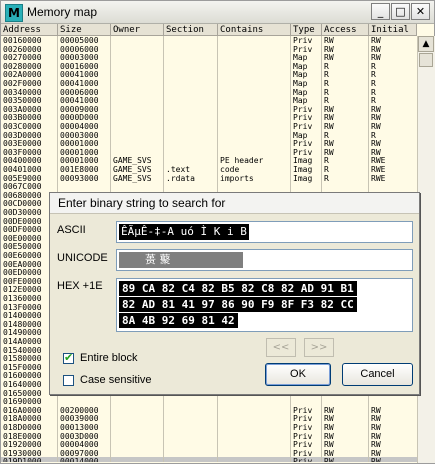 The image size is (435, 464). I want to click on column-header-5: Type, so click(306, 30).